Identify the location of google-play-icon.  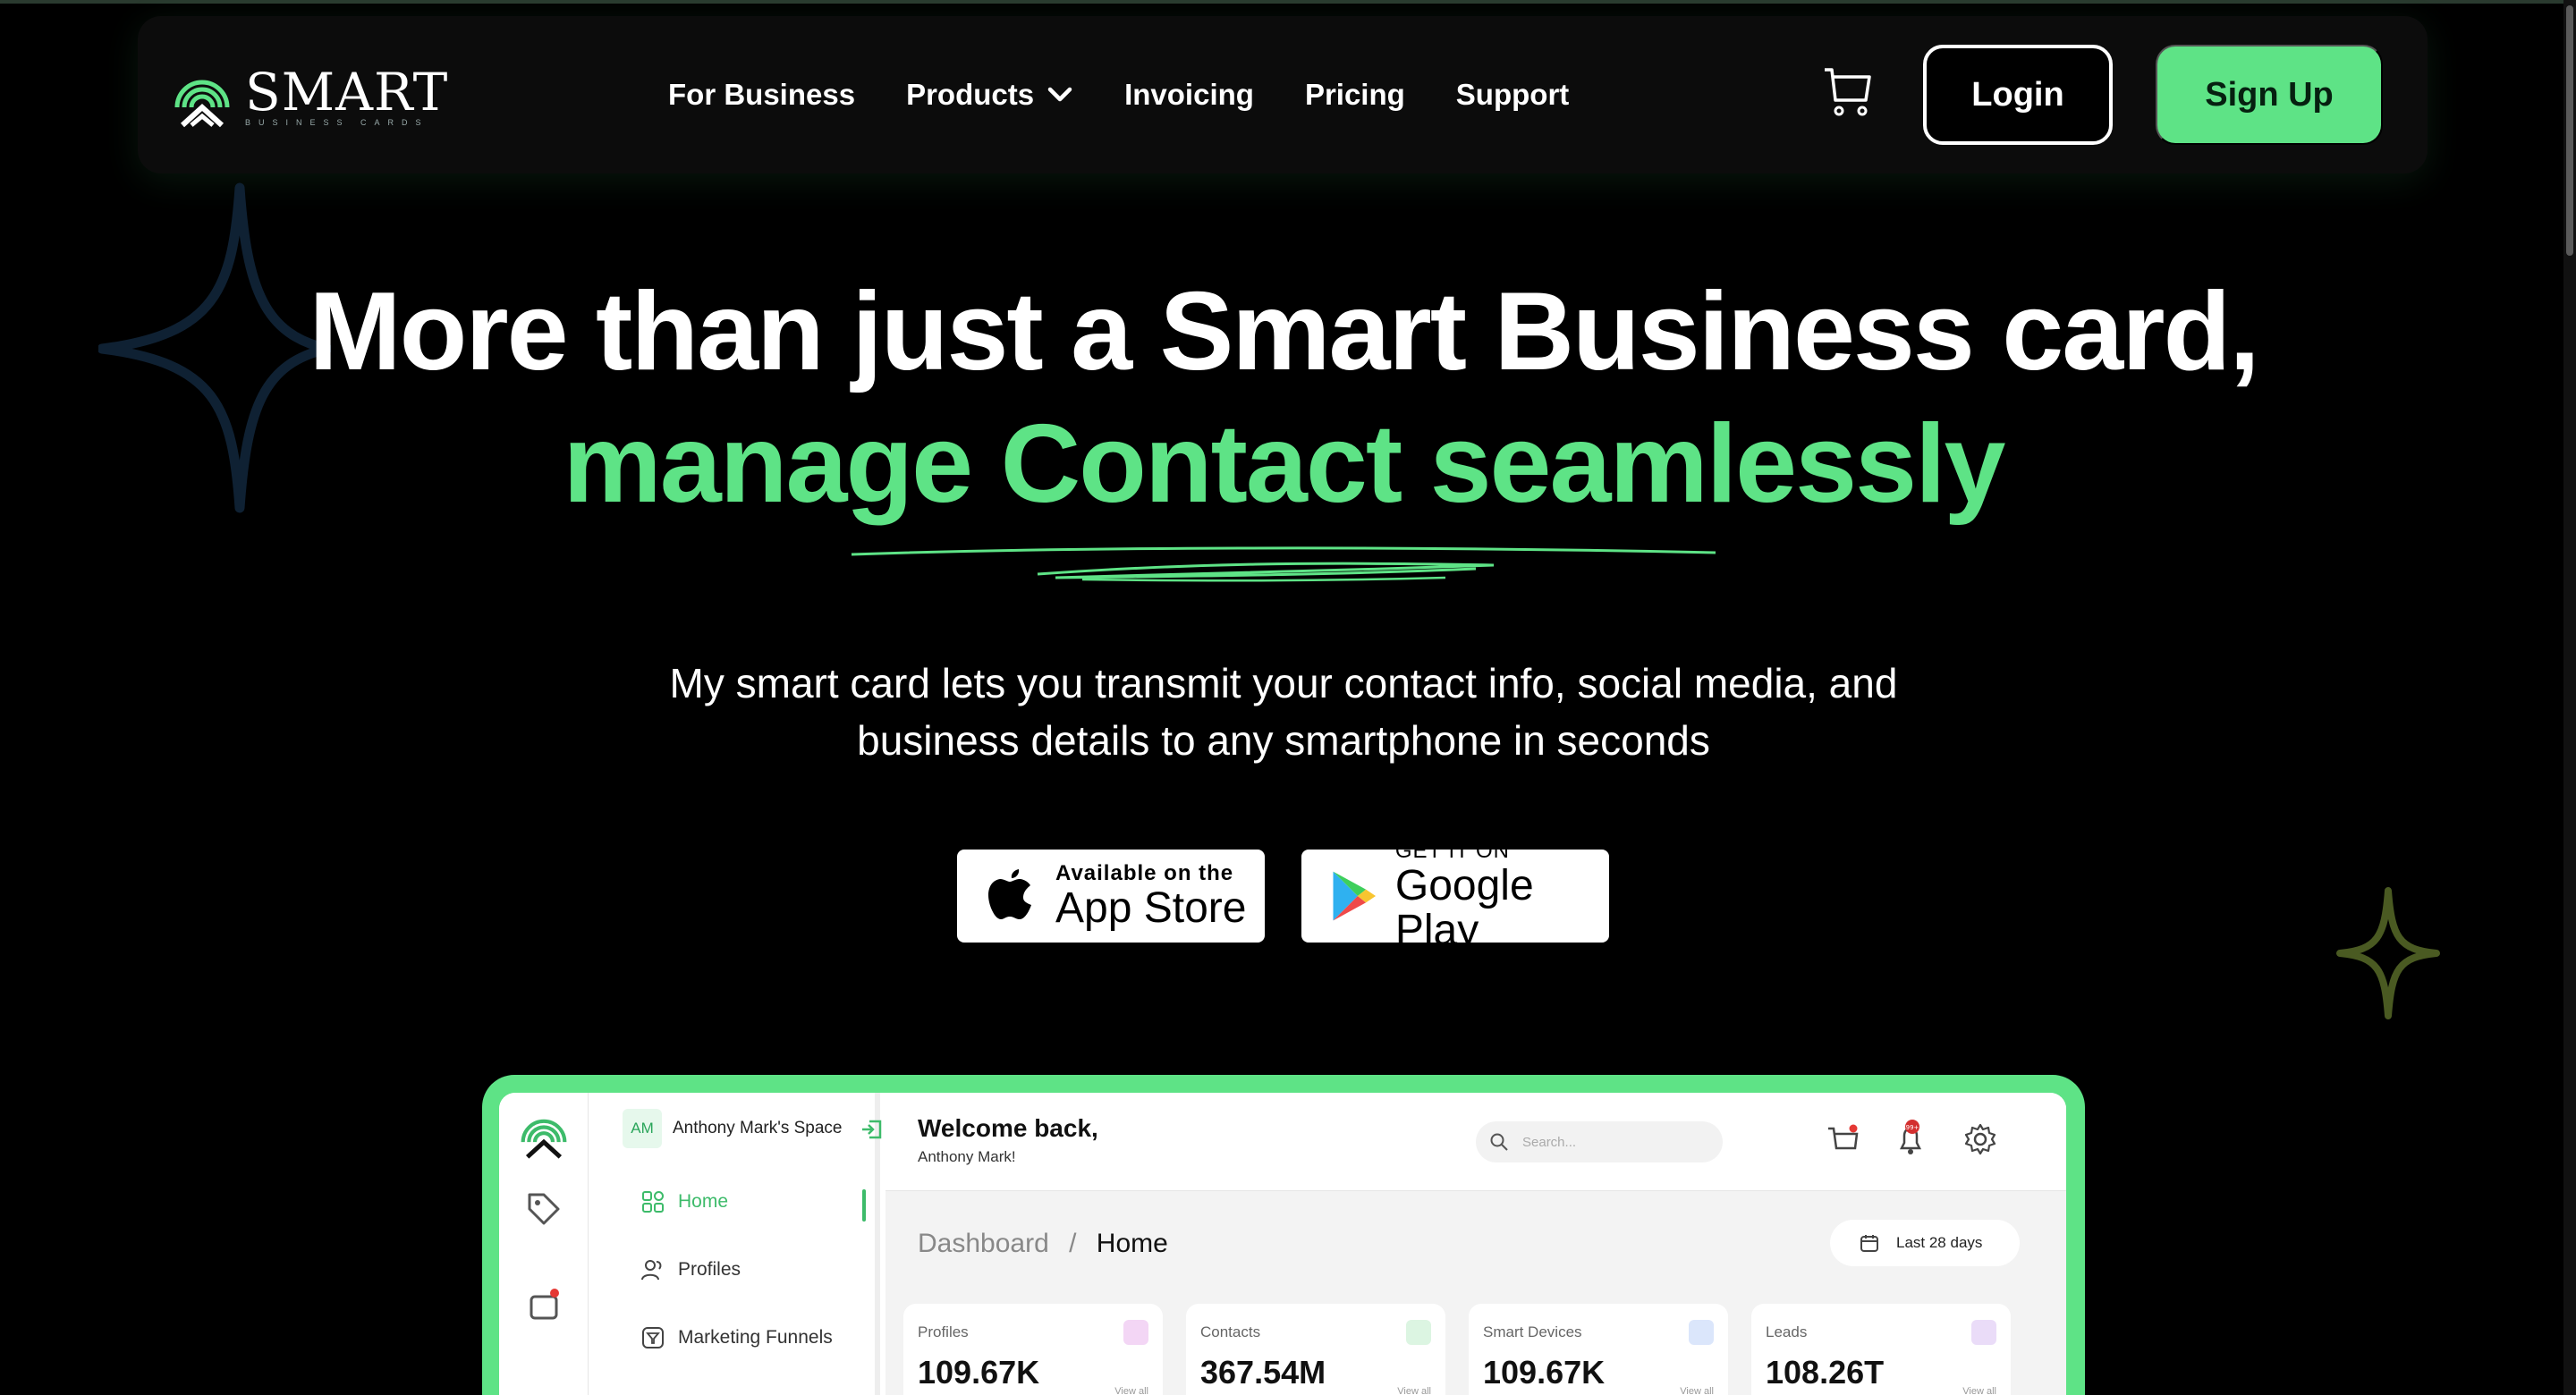
(1355, 896).